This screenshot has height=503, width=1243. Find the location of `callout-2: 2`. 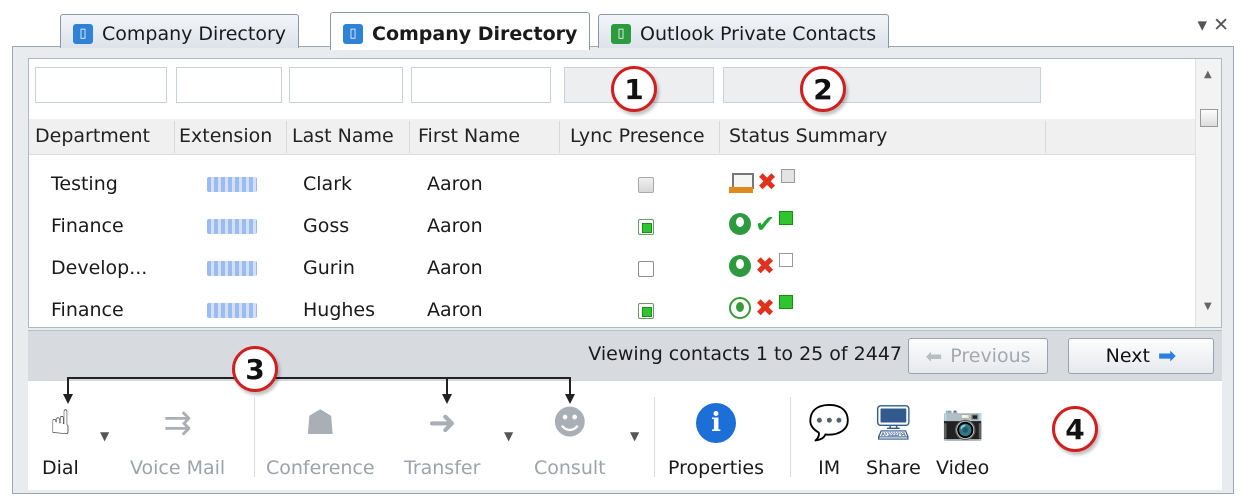

callout-2: 2 is located at coordinates (823, 89).